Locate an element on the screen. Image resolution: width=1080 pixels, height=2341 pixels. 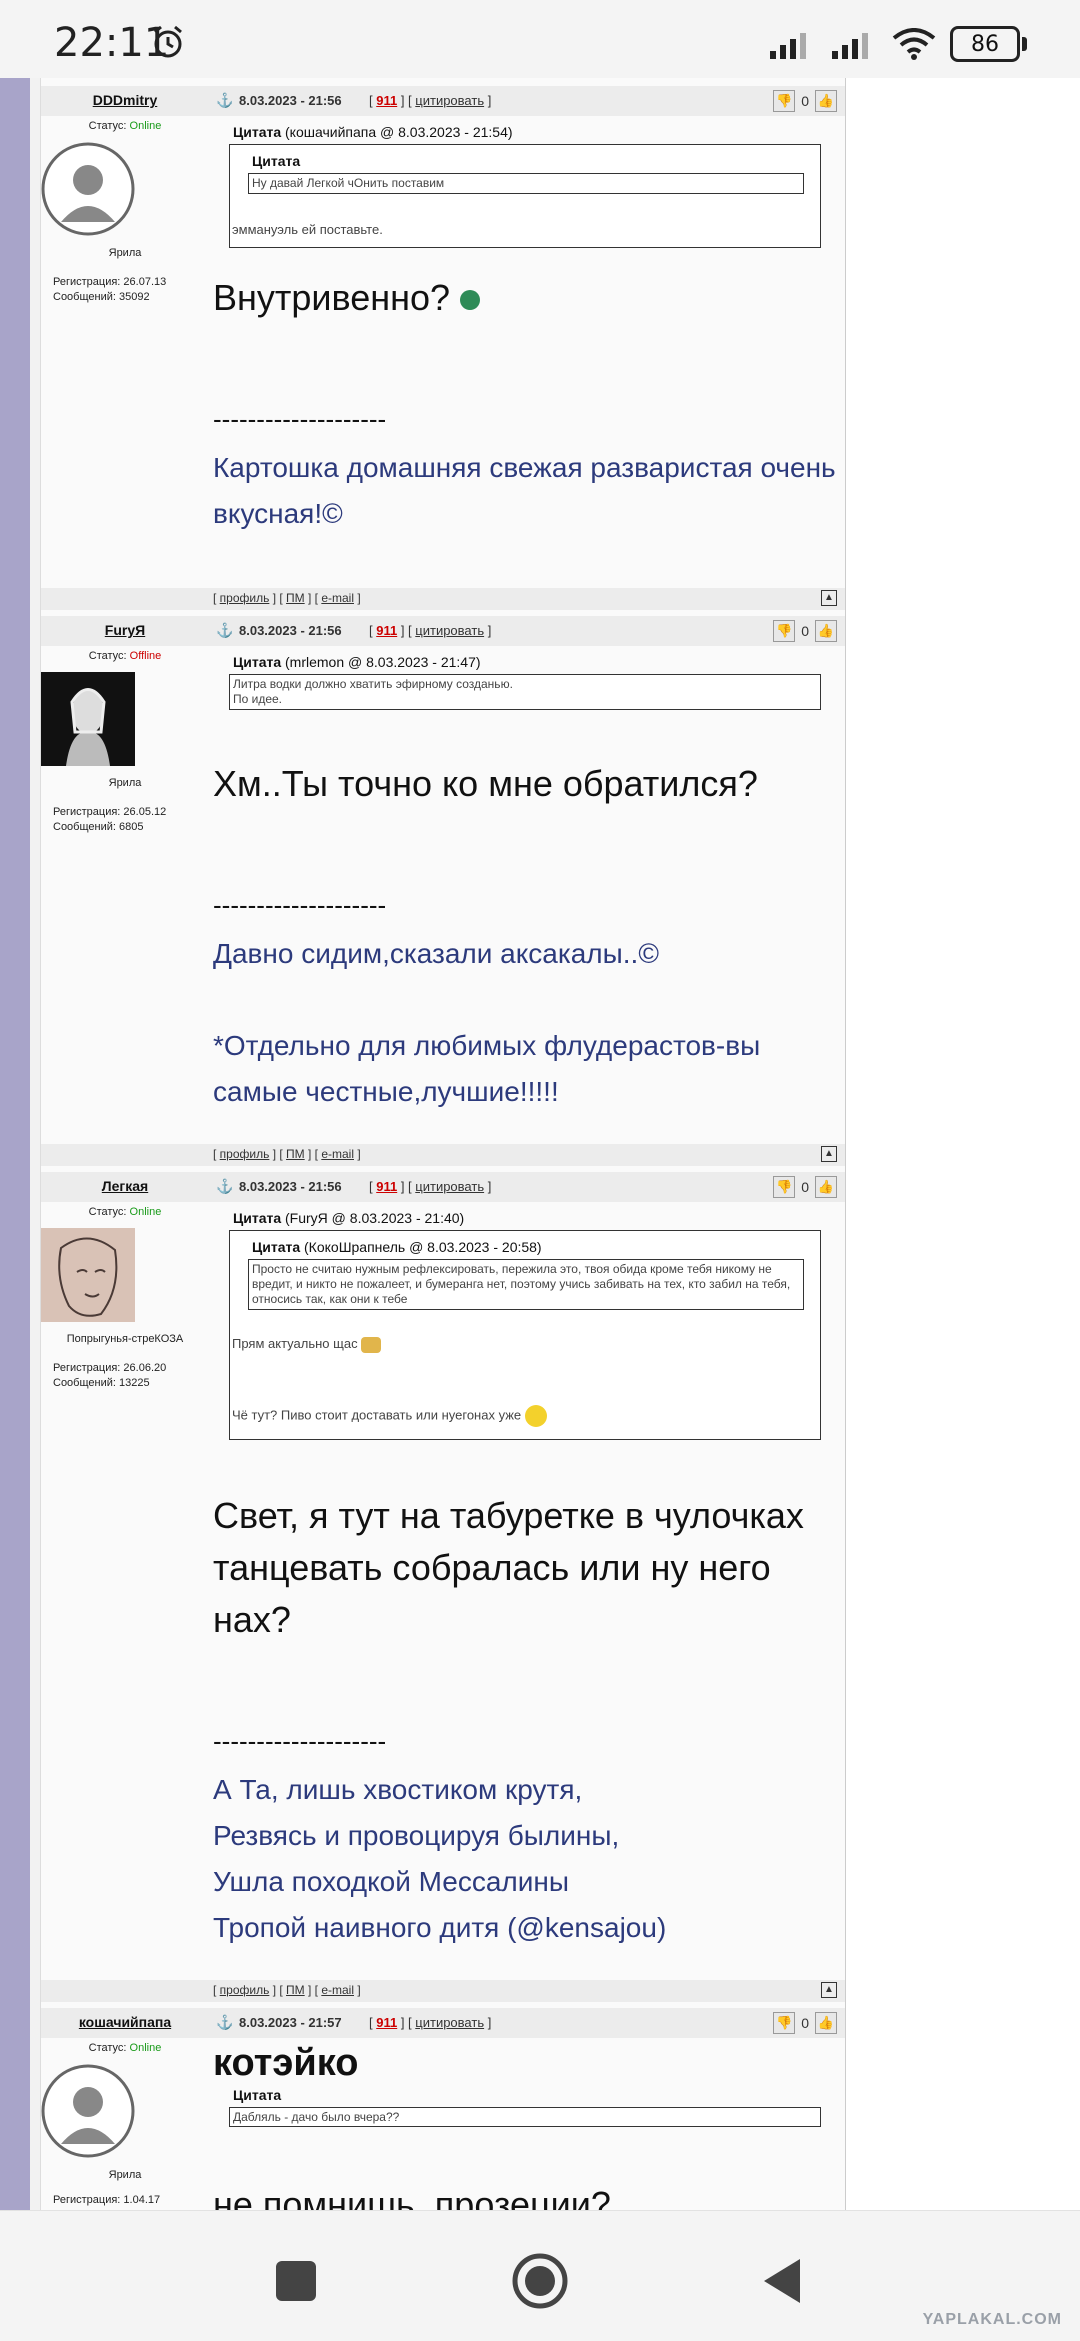
user-registration: Регистрация: 26.05.12 Сообщений: 6805 is located at coordinates (110, 819).